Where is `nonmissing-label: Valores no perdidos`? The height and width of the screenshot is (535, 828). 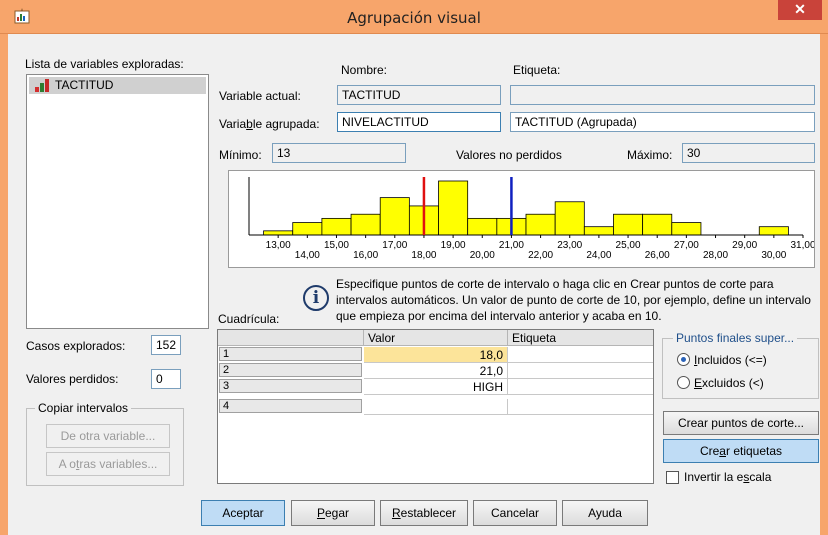
nonmissing-label: Valores no perdidos is located at coordinates (509, 155).